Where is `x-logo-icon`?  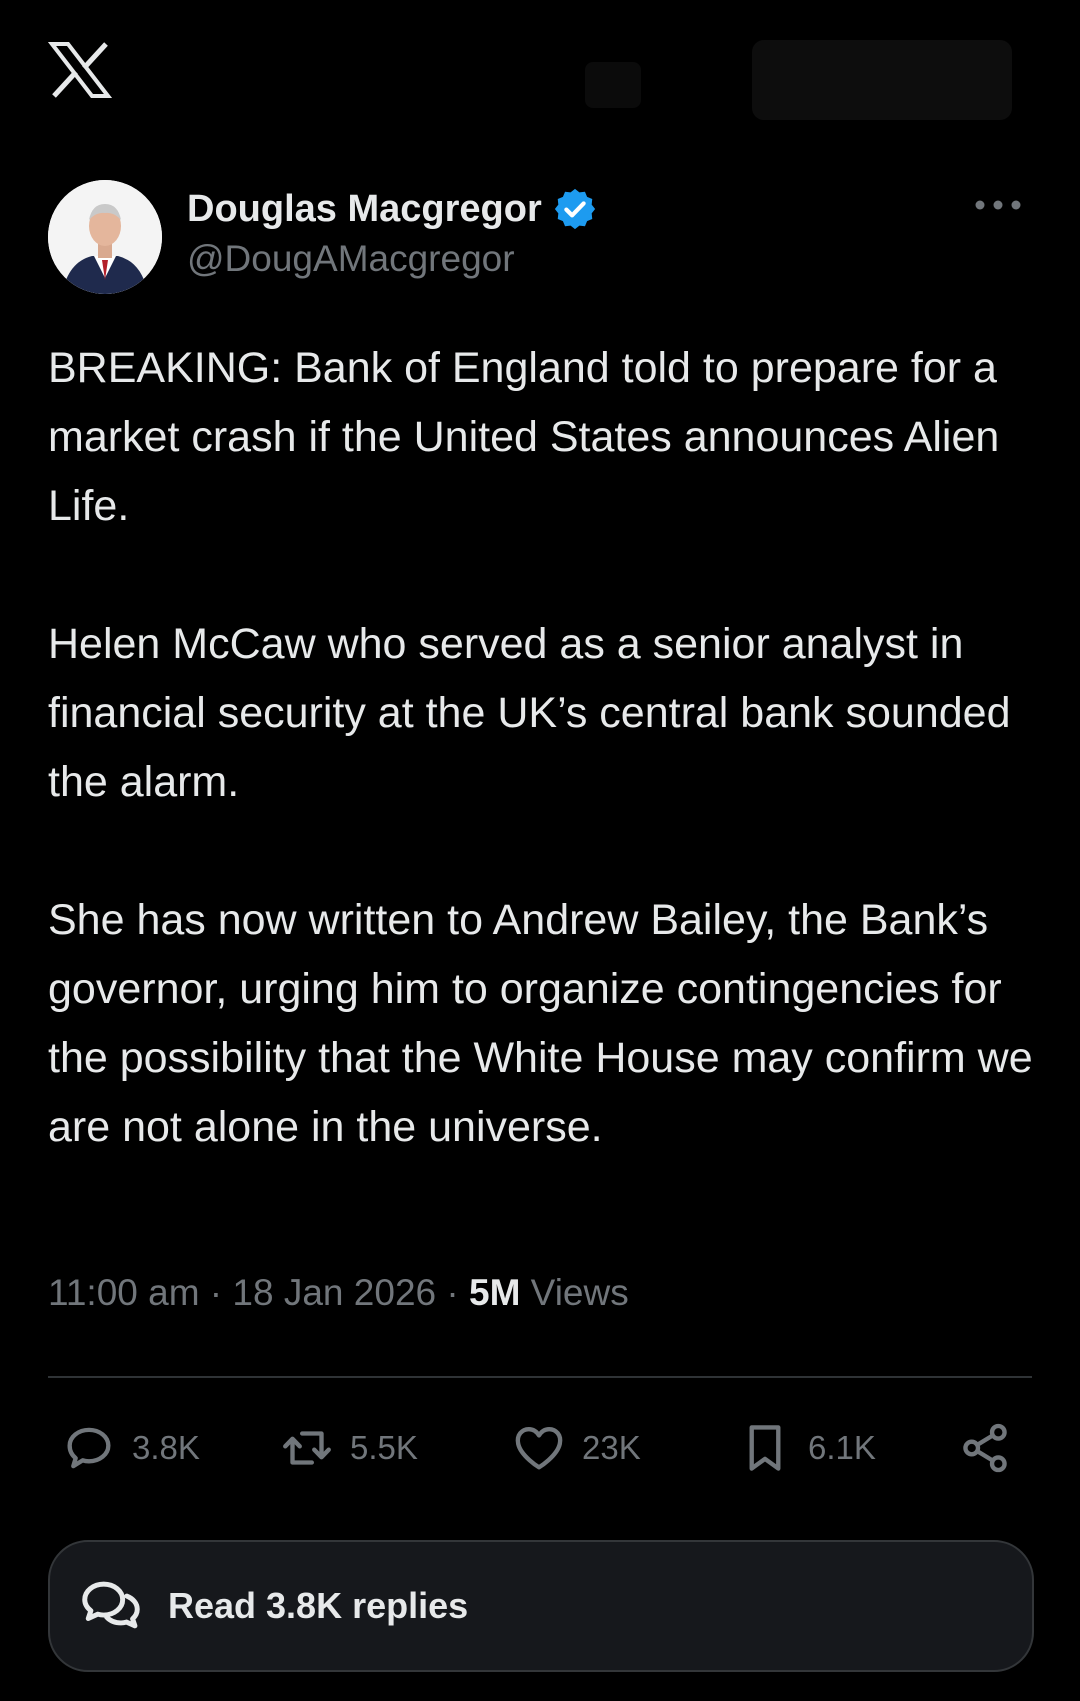
x-logo-icon is located at coordinates (80, 70).